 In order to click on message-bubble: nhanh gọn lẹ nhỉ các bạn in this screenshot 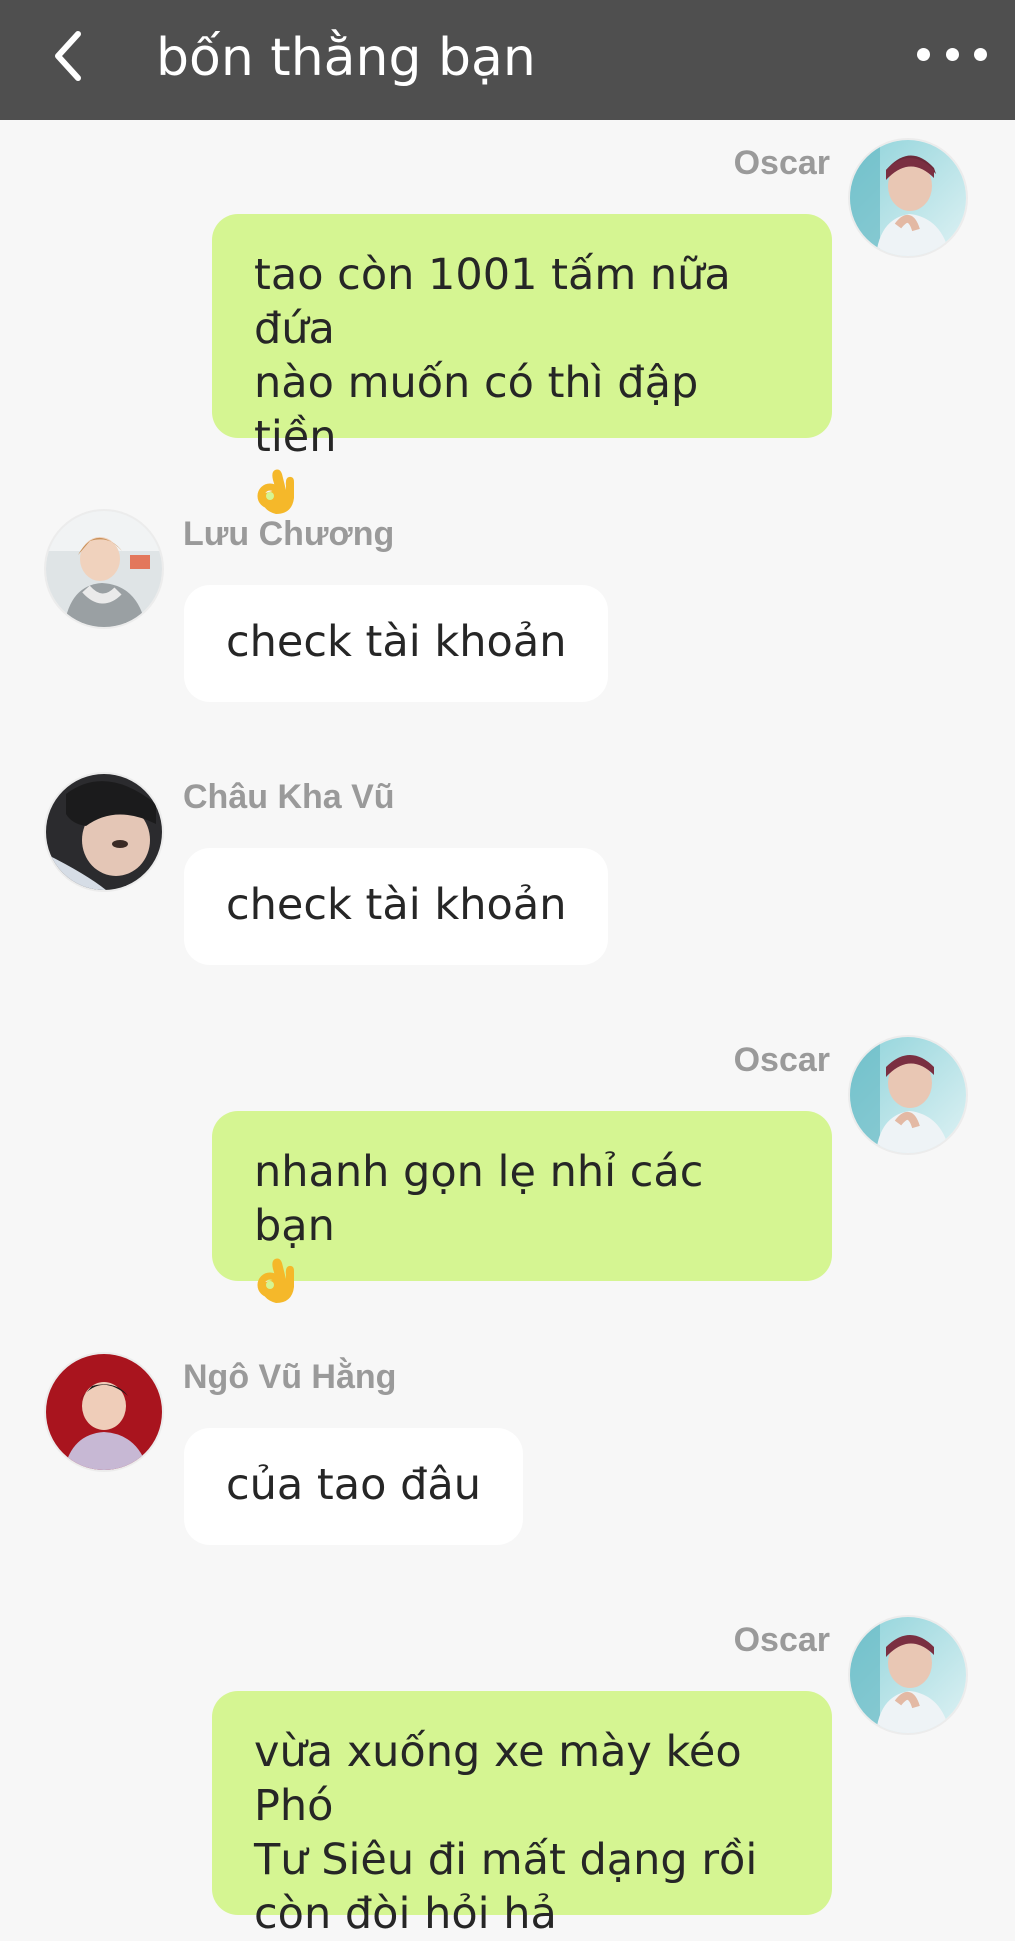, I will do `click(522, 1207)`.